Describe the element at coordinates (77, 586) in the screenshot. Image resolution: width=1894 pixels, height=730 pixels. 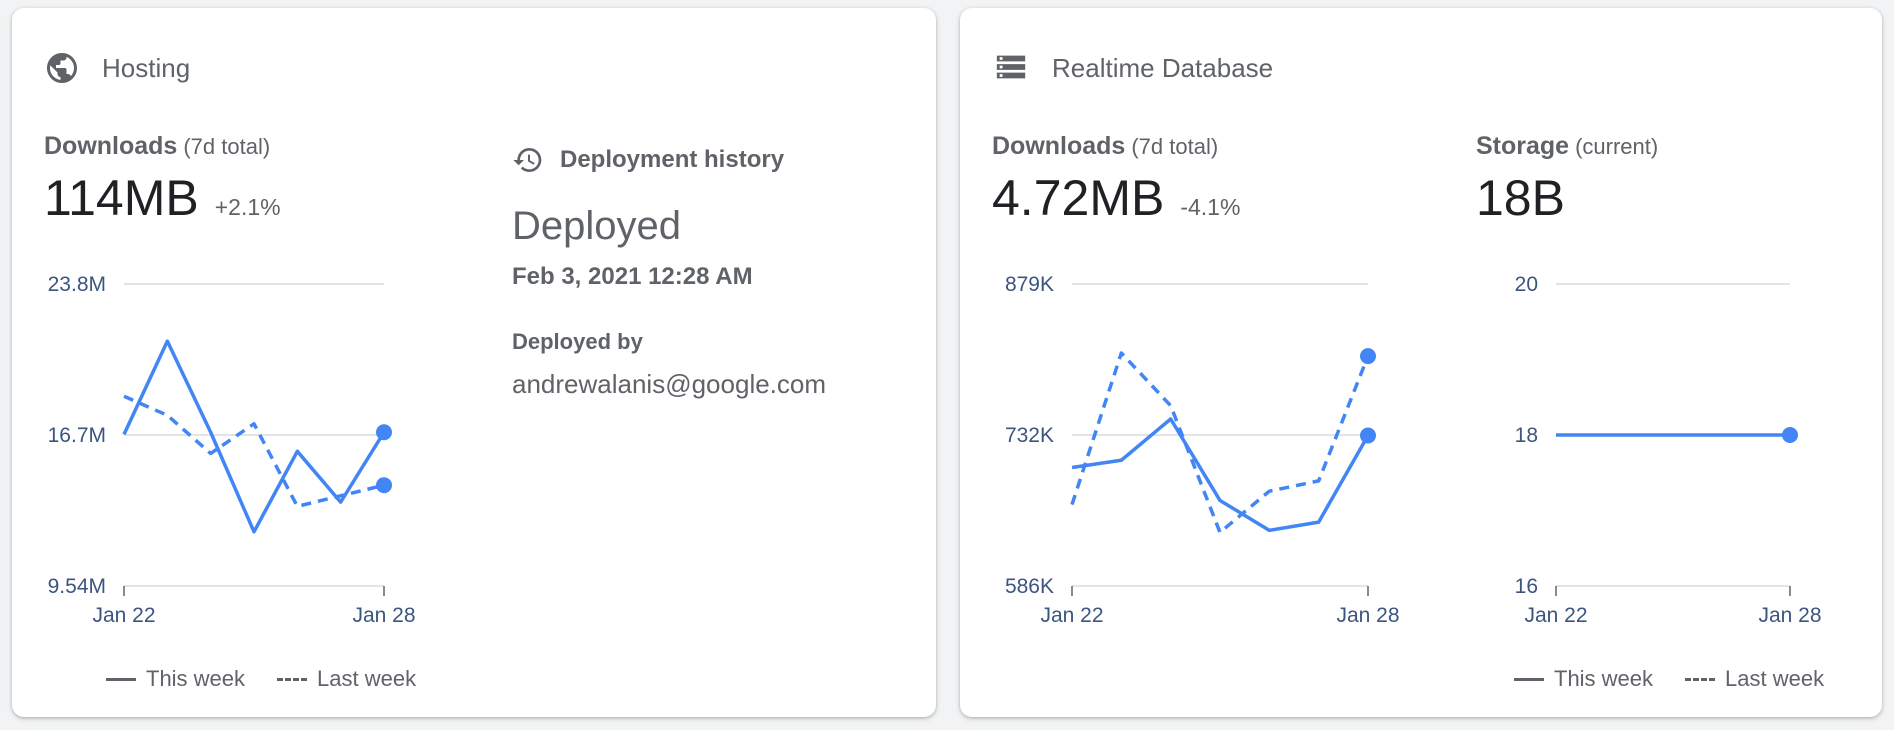
I see `y-tick-label: 9.54M` at that location.